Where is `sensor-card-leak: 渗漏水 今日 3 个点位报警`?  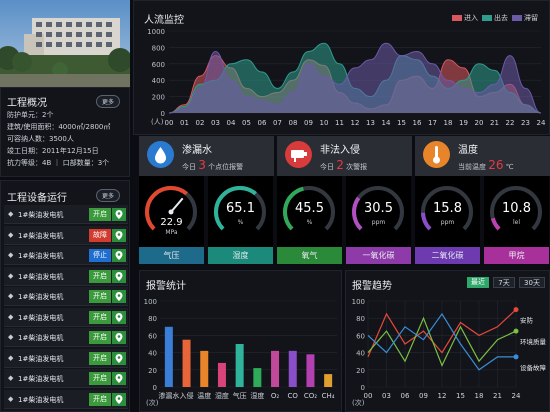
sensor-card-leak: 渗漏水 今日 3 个点位报警 is located at coordinates (206, 156).